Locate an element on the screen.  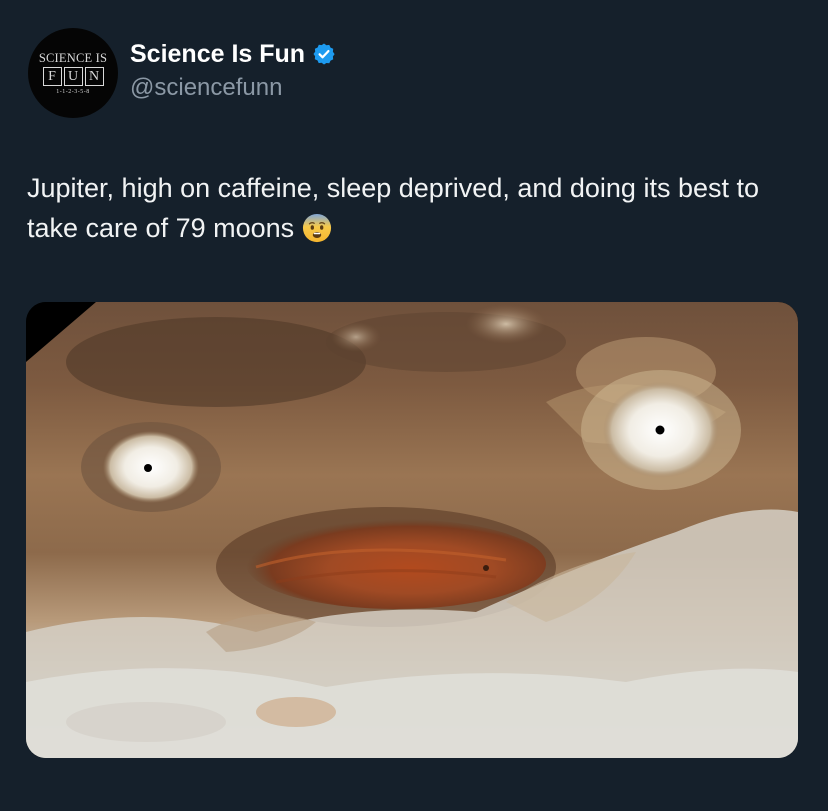
avatar: SCIENCE IS F U N 1-1-2-3-5-8 is located at coordinates (73, 73).